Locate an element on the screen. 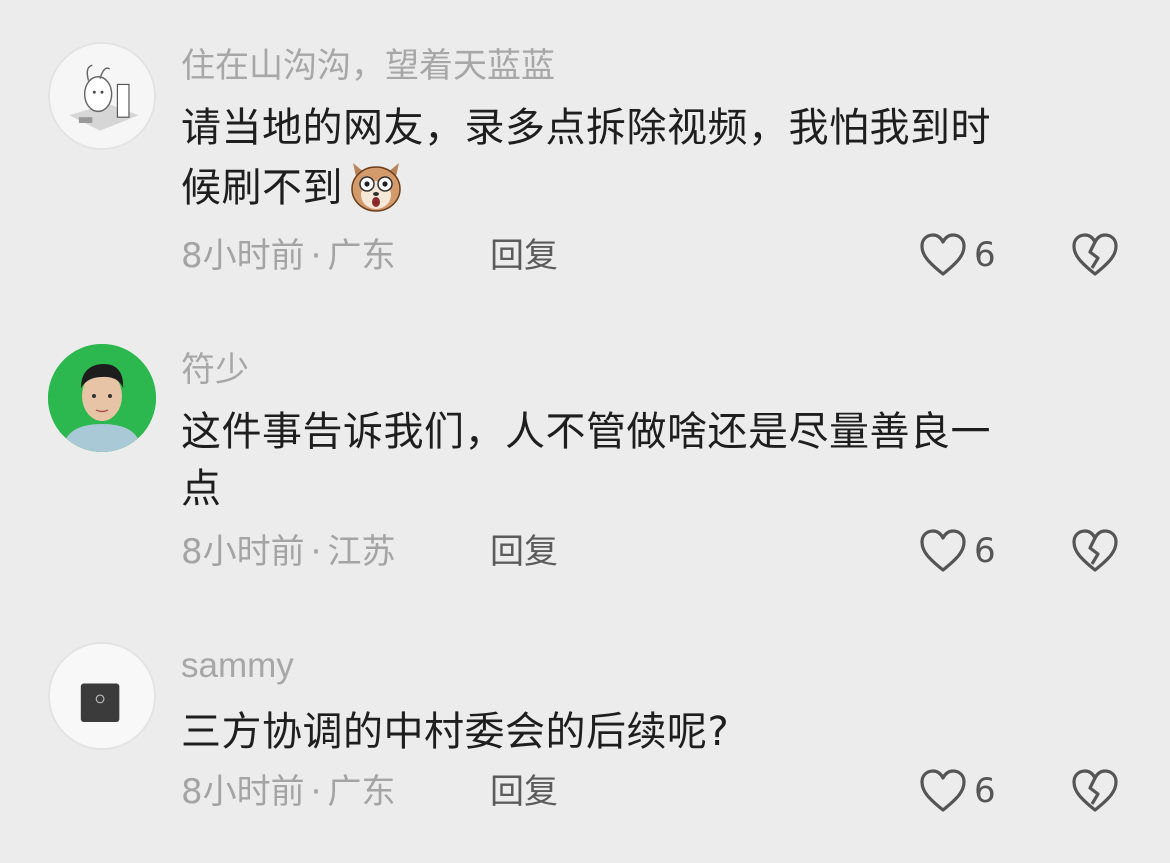 Image resolution: width=1170 pixels, height=863 pixels. comment-text: 三方协调的中村委会的后续呢? is located at coordinates (641, 732).